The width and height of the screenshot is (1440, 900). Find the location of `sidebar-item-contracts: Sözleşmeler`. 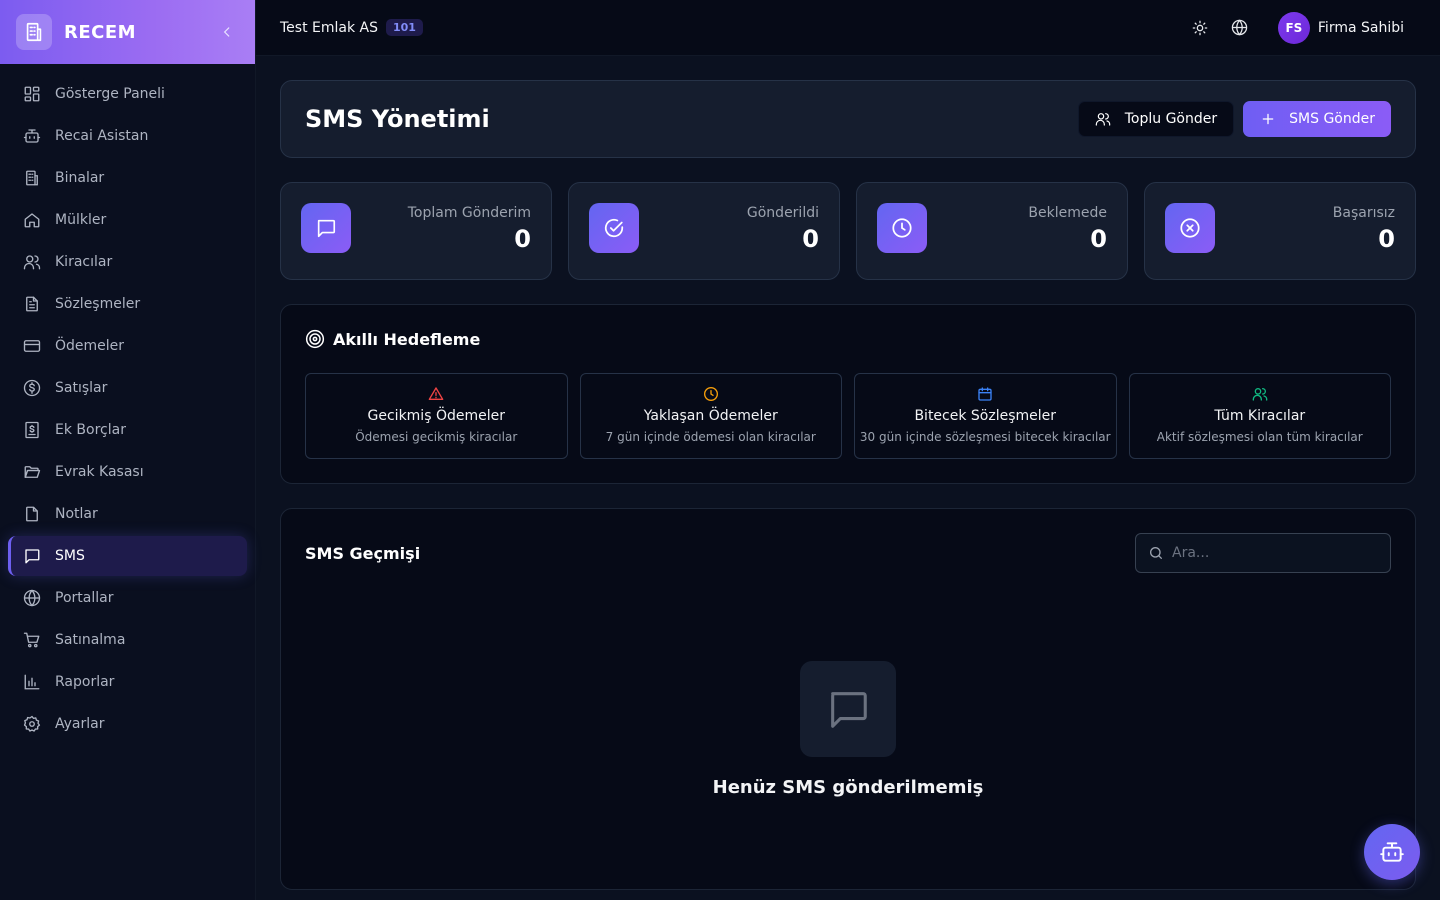

sidebar-item-contracts: Sözleşmeler is located at coordinates (127, 304).